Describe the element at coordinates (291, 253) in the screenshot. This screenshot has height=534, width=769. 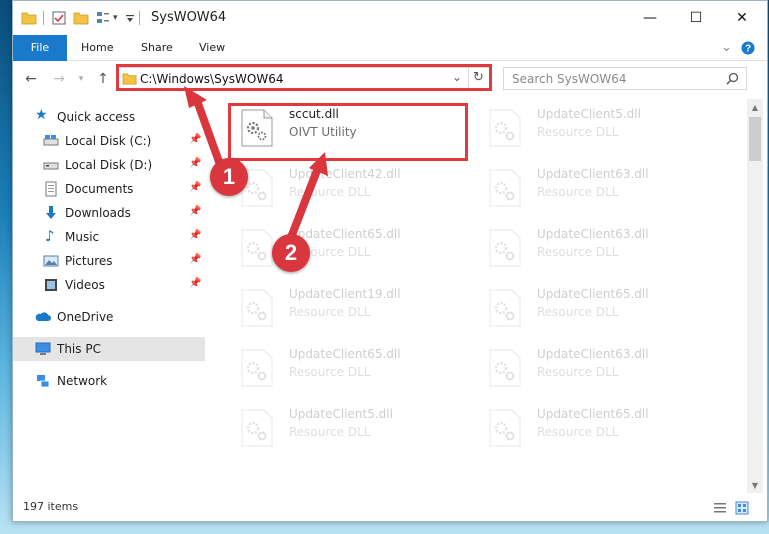
I see `step-2-badge: 2` at that location.